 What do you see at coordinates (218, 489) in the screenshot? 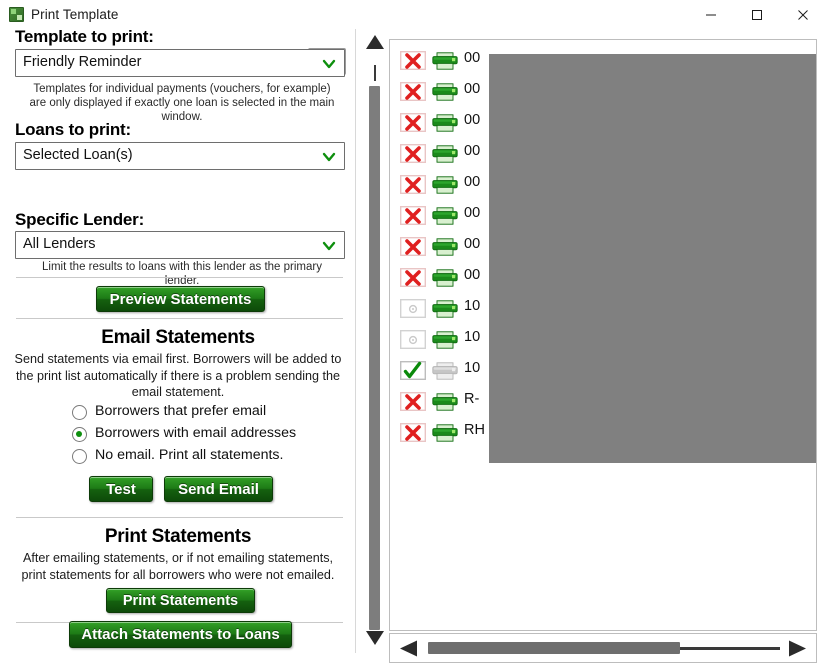
I see `send-email-button: Send Email` at bounding box center [218, 489].